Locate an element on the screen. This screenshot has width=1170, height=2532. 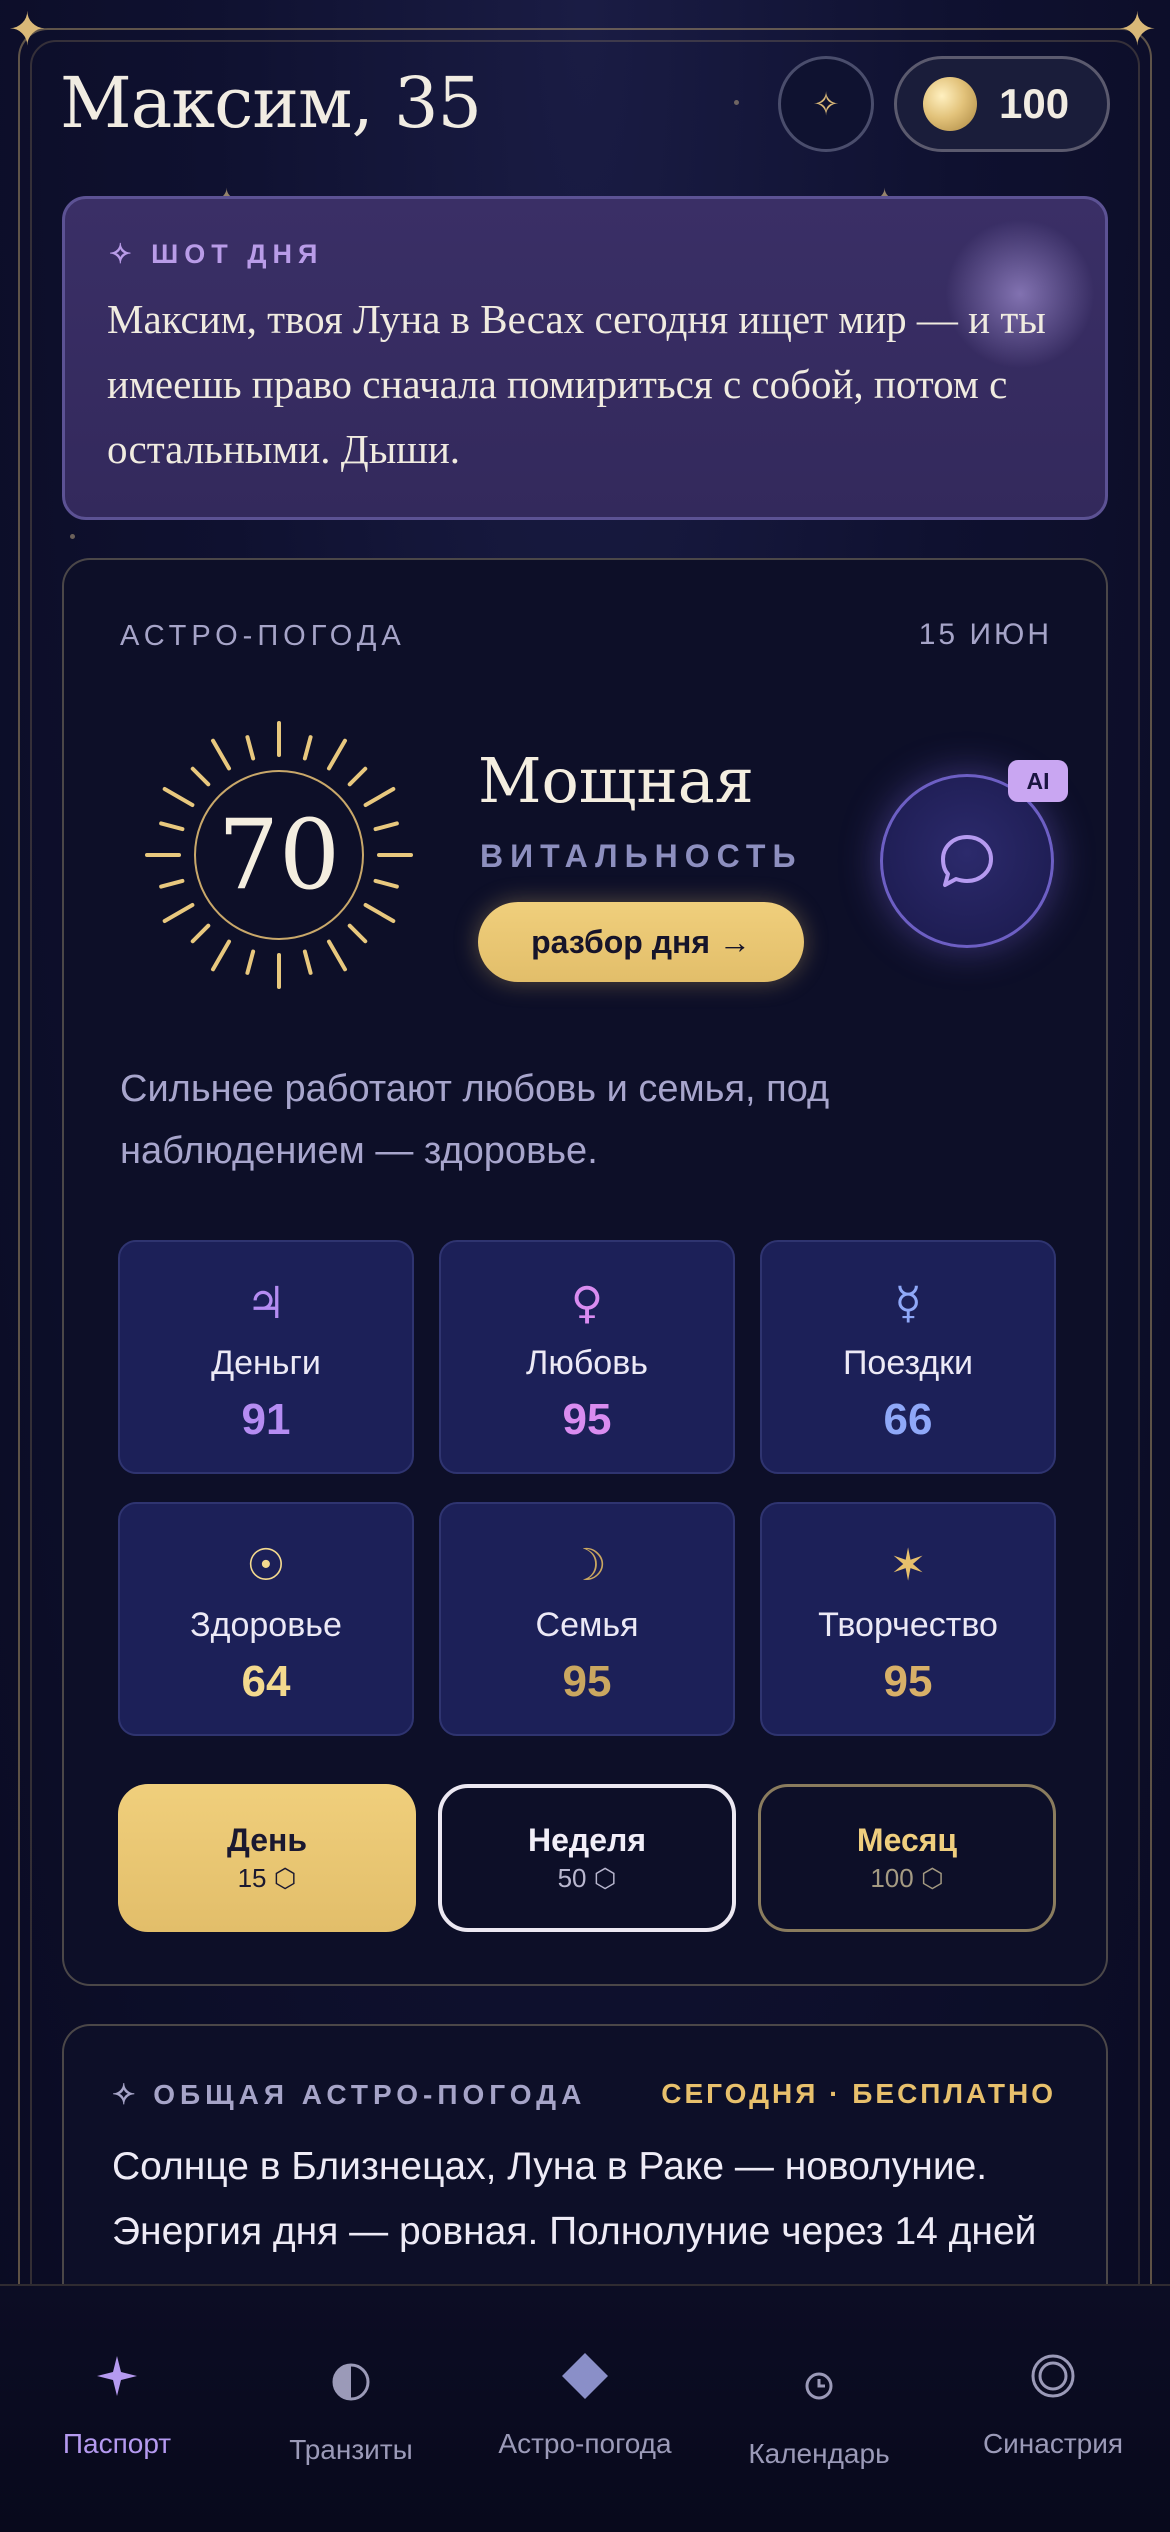
tile-value: 66 is located at coordinates (908, 1419).